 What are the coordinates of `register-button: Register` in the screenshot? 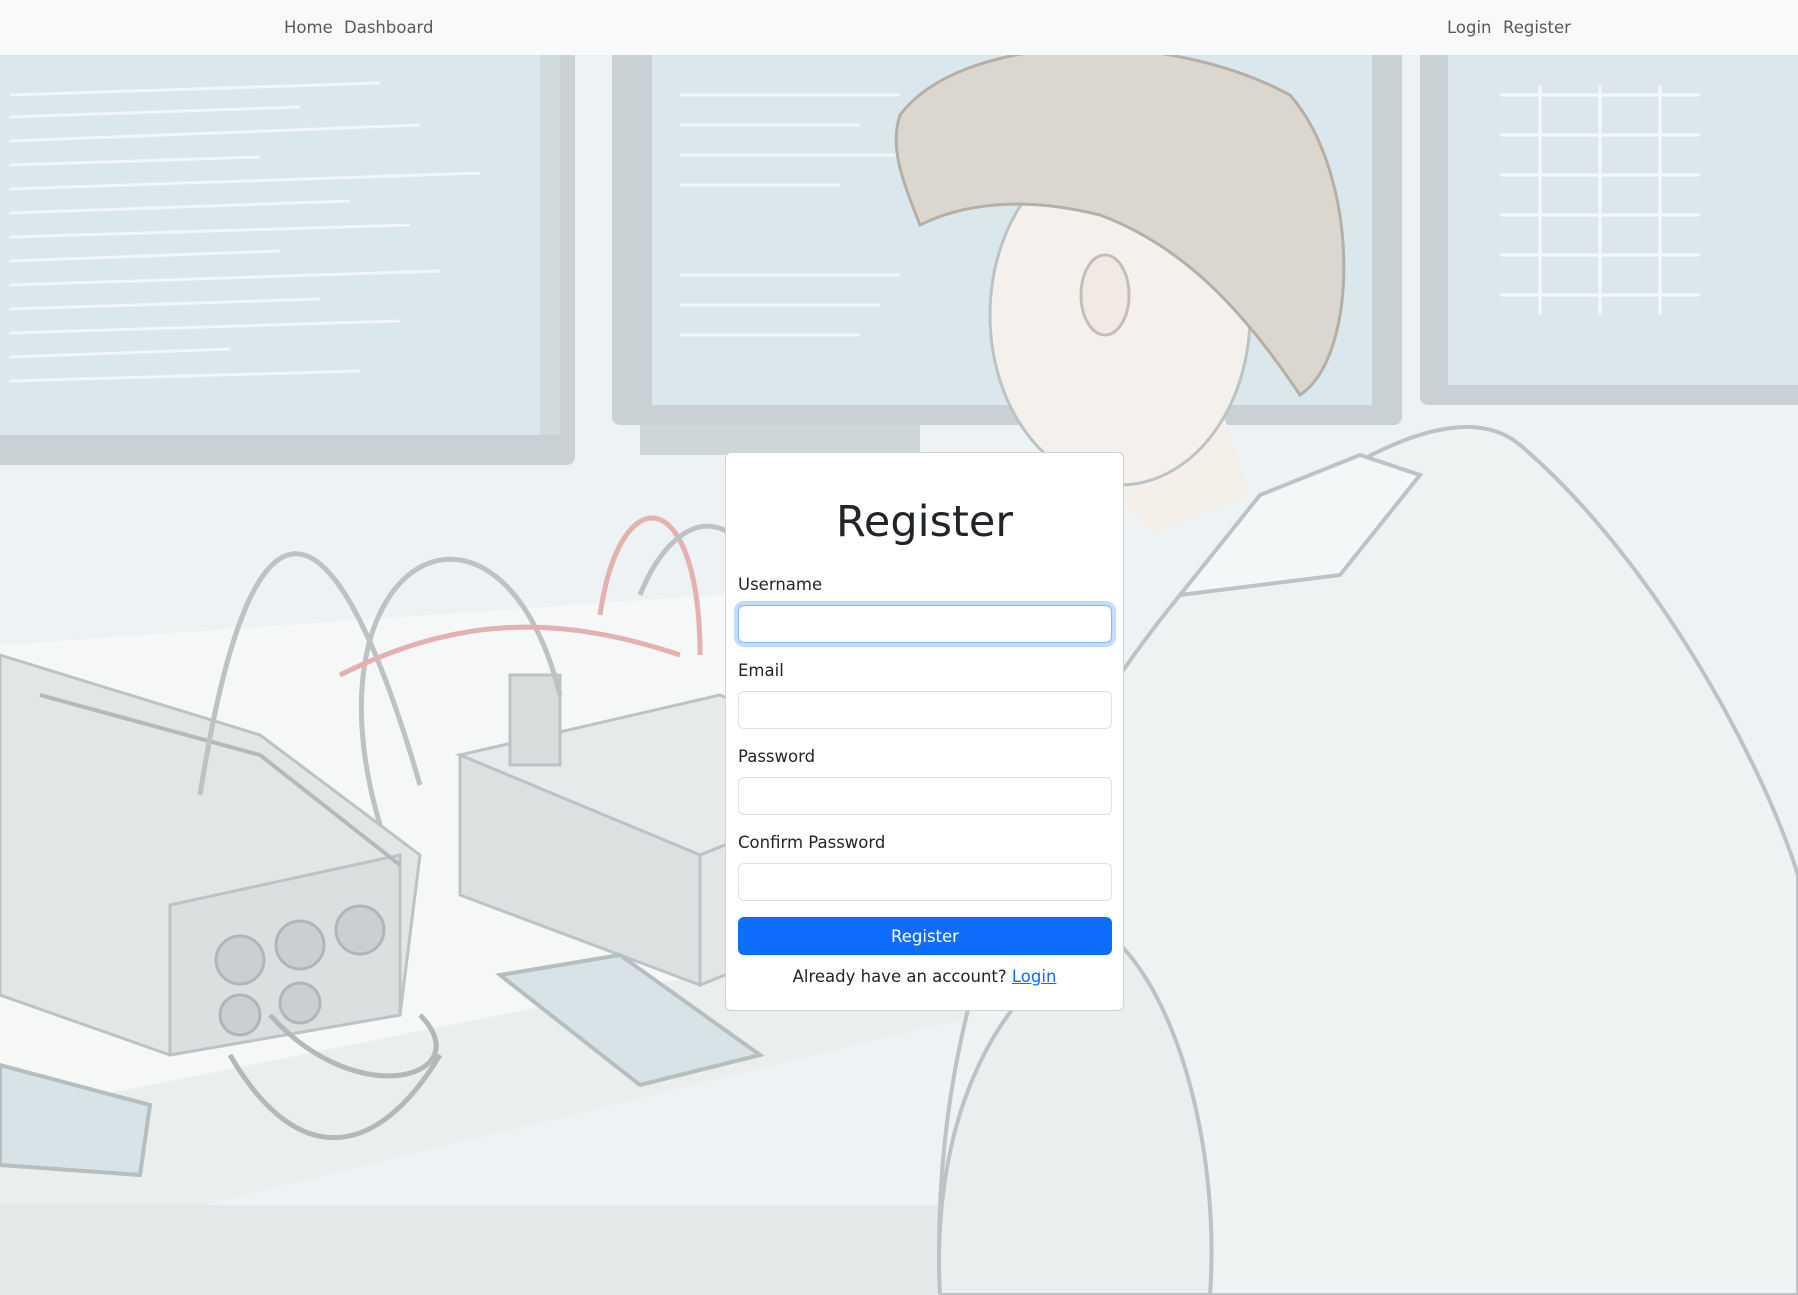 It's located at (925, 936).